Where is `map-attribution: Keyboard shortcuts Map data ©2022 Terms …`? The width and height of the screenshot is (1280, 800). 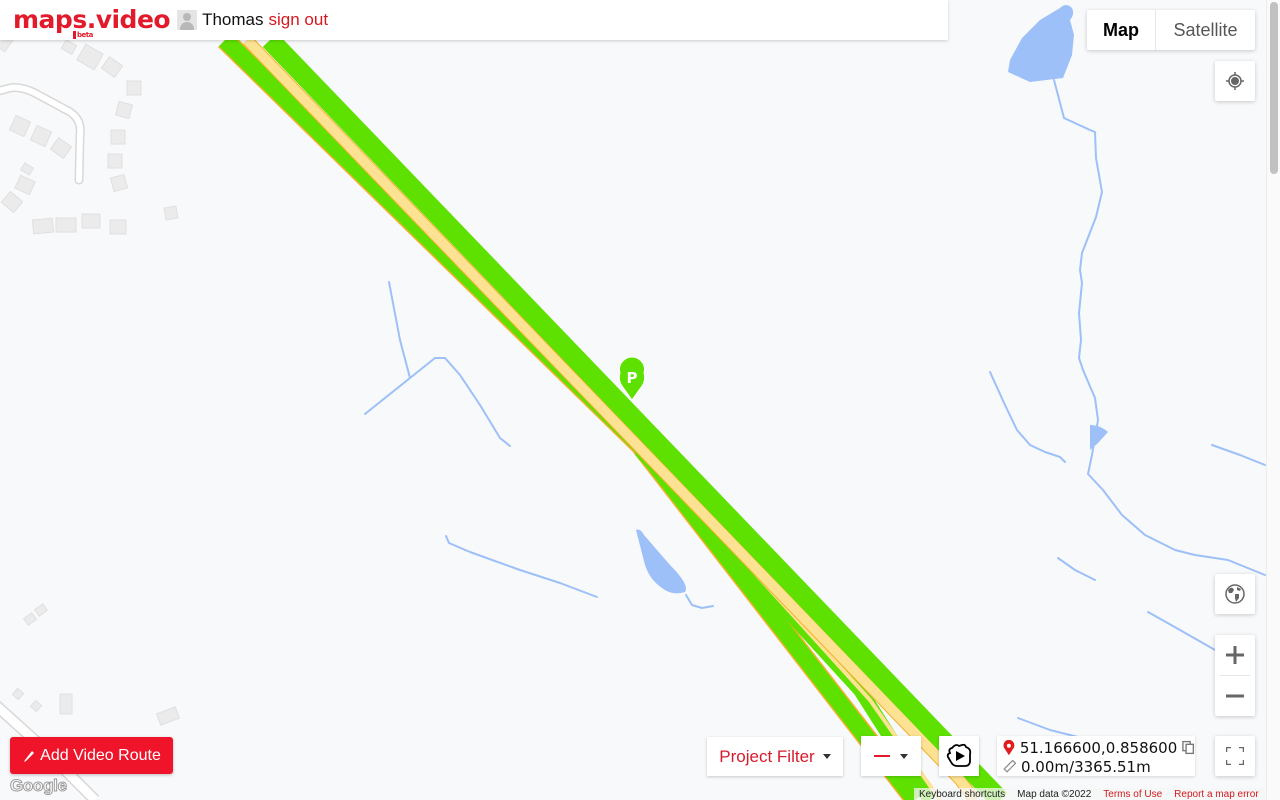 map-attribution: Keyboard shortcuts Map data ©2022 Terms … is located at coordinates (1090, 794).